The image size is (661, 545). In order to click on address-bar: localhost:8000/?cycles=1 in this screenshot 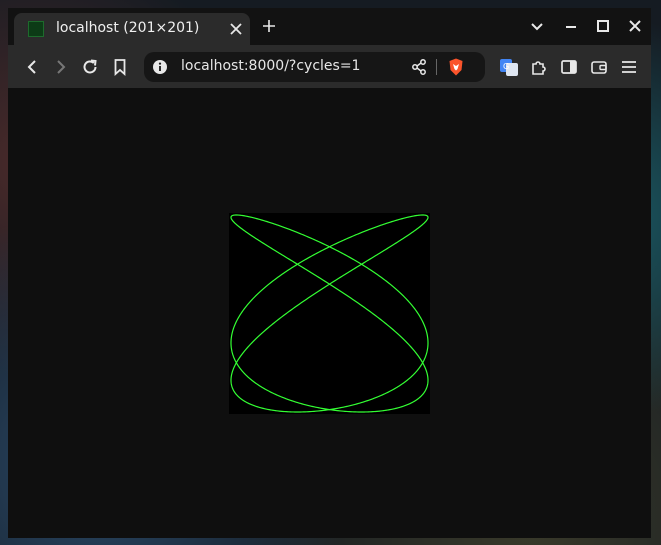, I will do `click(314, 67)`.